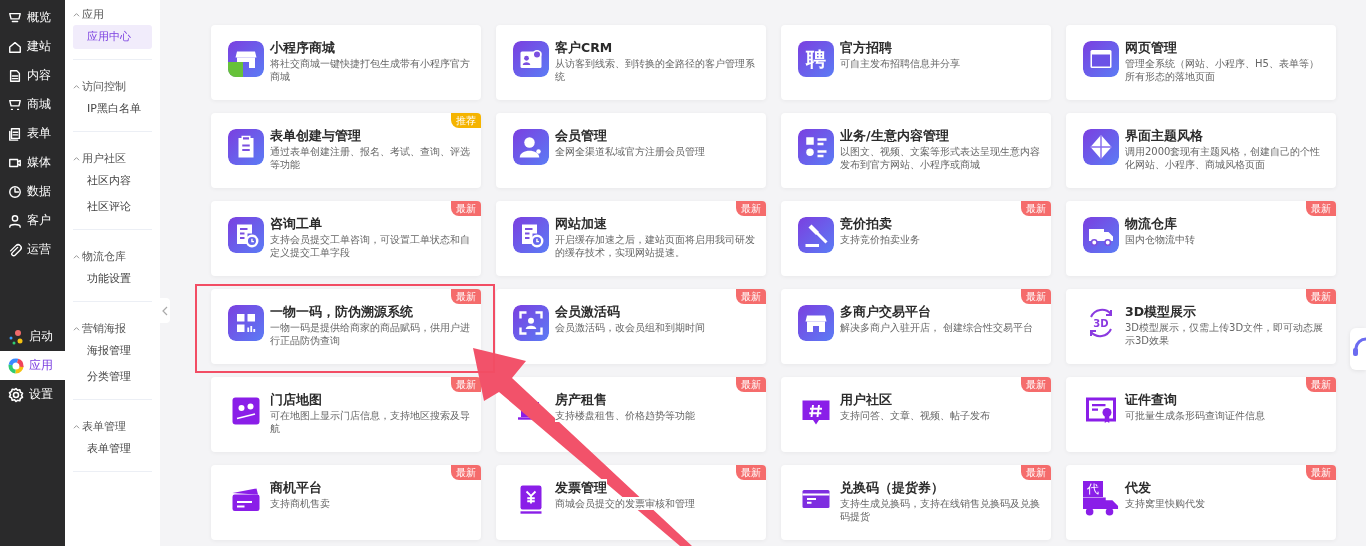 Image resolution: width=1366 pixels, height=546 pixels. I want to click on app-card: 最新 多商户交易平台 解决多商户入驻开店， 创建综合性交易平台, so click(916, 326).